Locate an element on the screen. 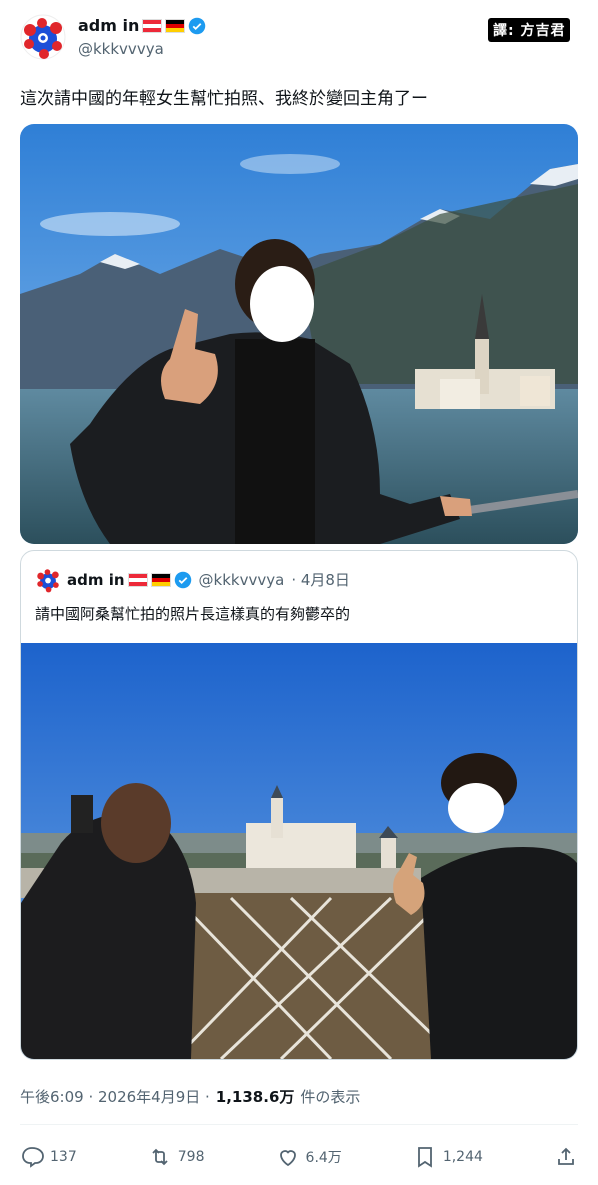 The image size is (598, 1185). retweet-icon is located at coordinates (160, 1157).